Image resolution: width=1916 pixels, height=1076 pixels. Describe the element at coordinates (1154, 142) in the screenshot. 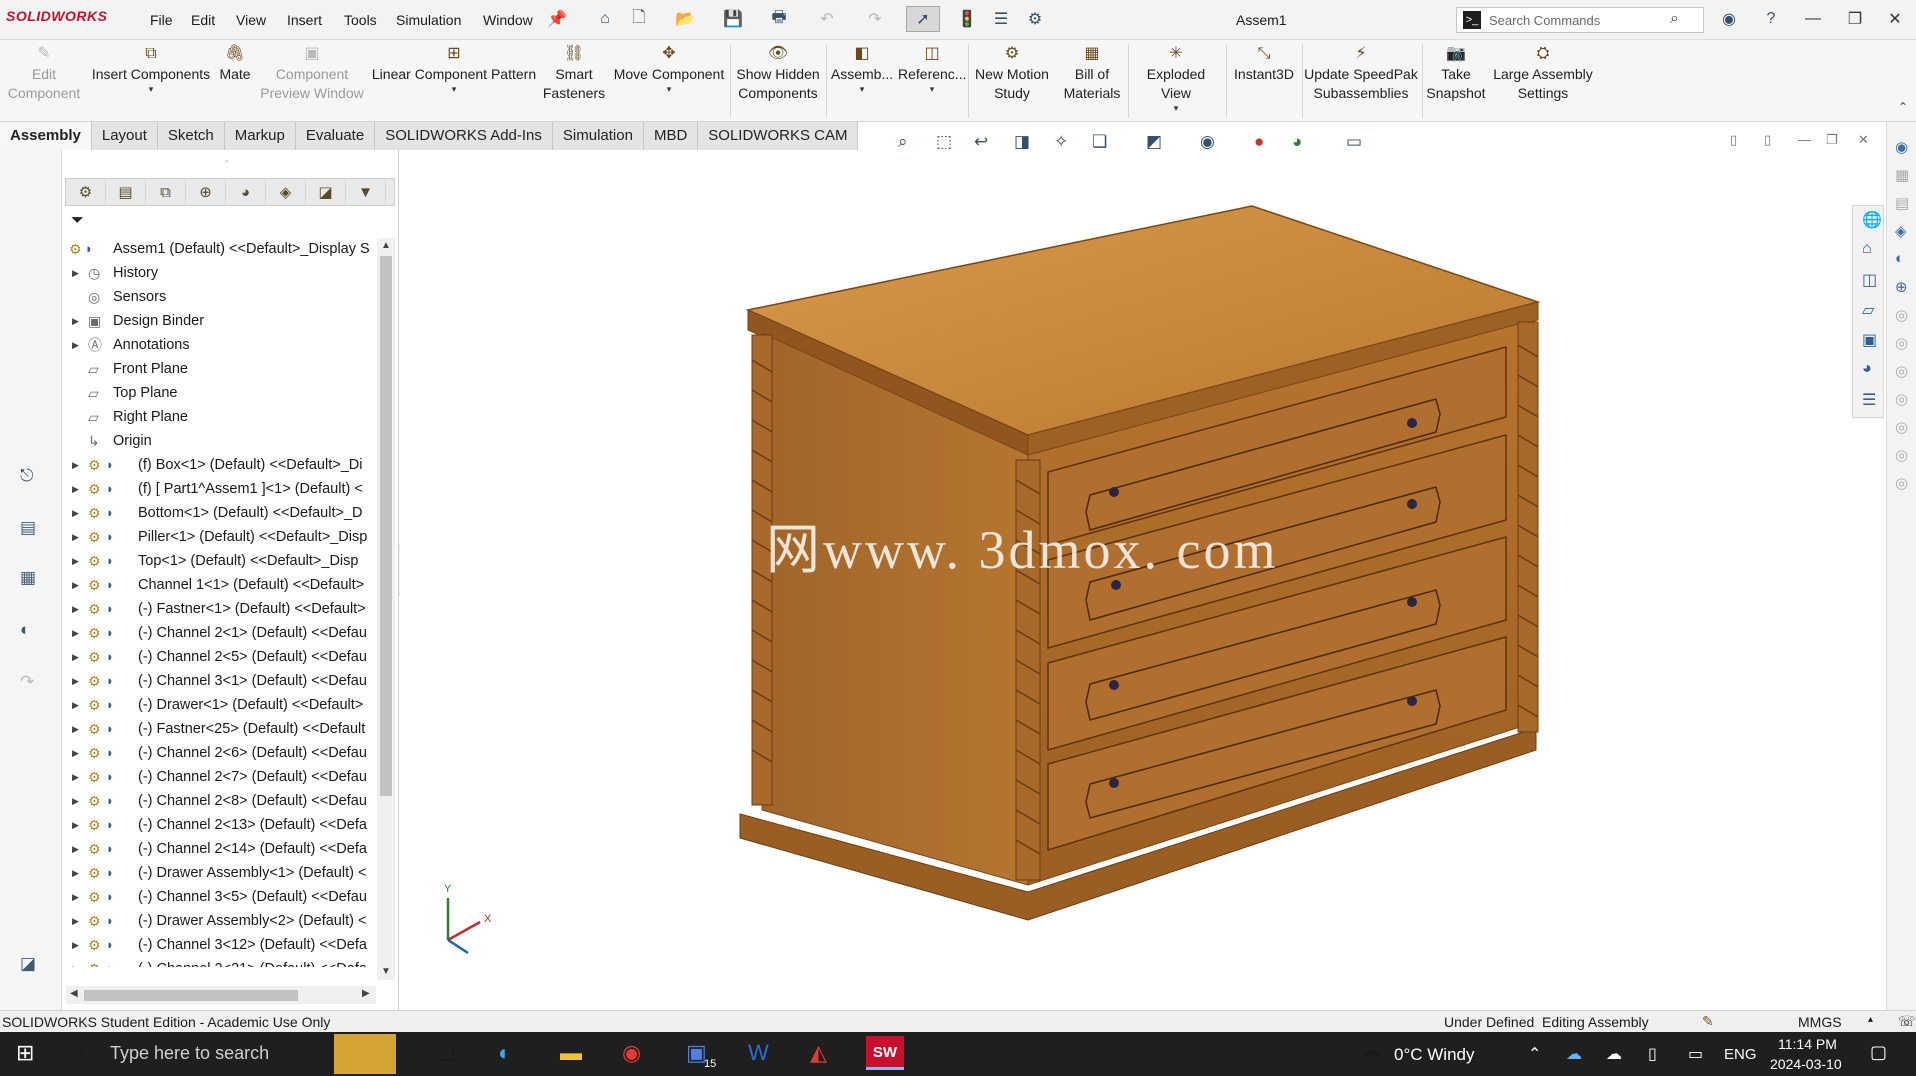

I see `display-style-icon: ◩` at that location.